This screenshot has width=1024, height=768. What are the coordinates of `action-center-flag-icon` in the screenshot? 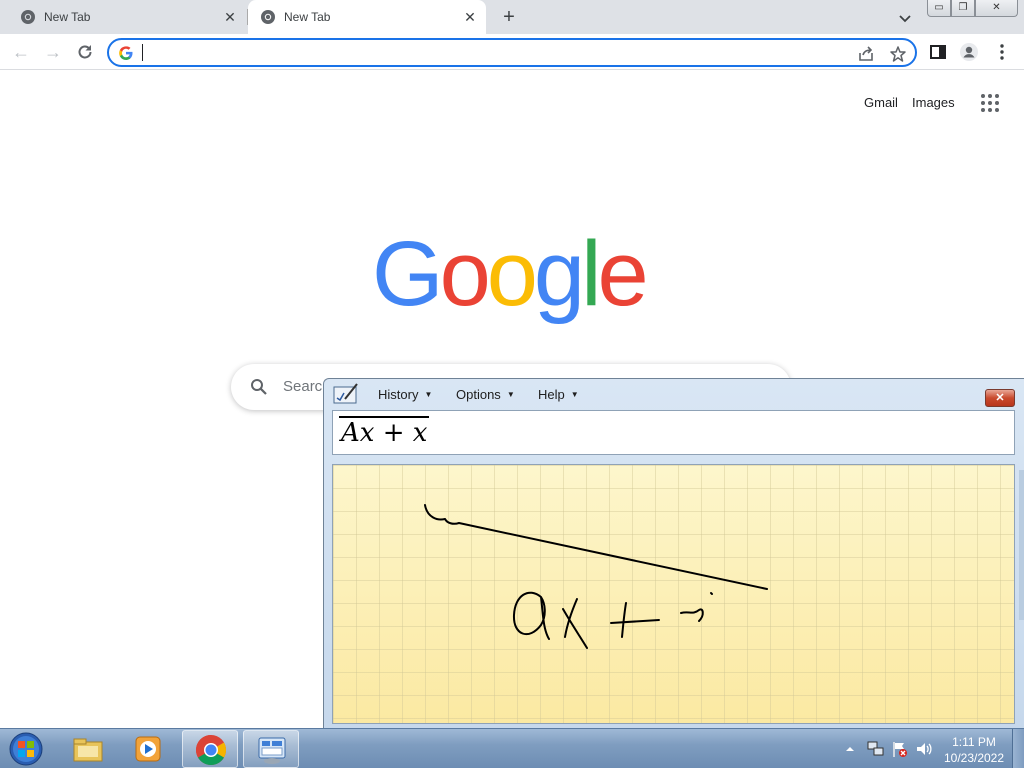 It's located at (900, 749).